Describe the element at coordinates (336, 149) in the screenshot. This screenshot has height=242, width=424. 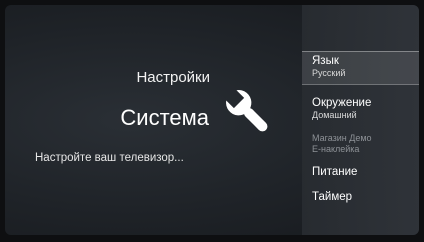
I see `menu-item-value: E-наклейка` at that location.